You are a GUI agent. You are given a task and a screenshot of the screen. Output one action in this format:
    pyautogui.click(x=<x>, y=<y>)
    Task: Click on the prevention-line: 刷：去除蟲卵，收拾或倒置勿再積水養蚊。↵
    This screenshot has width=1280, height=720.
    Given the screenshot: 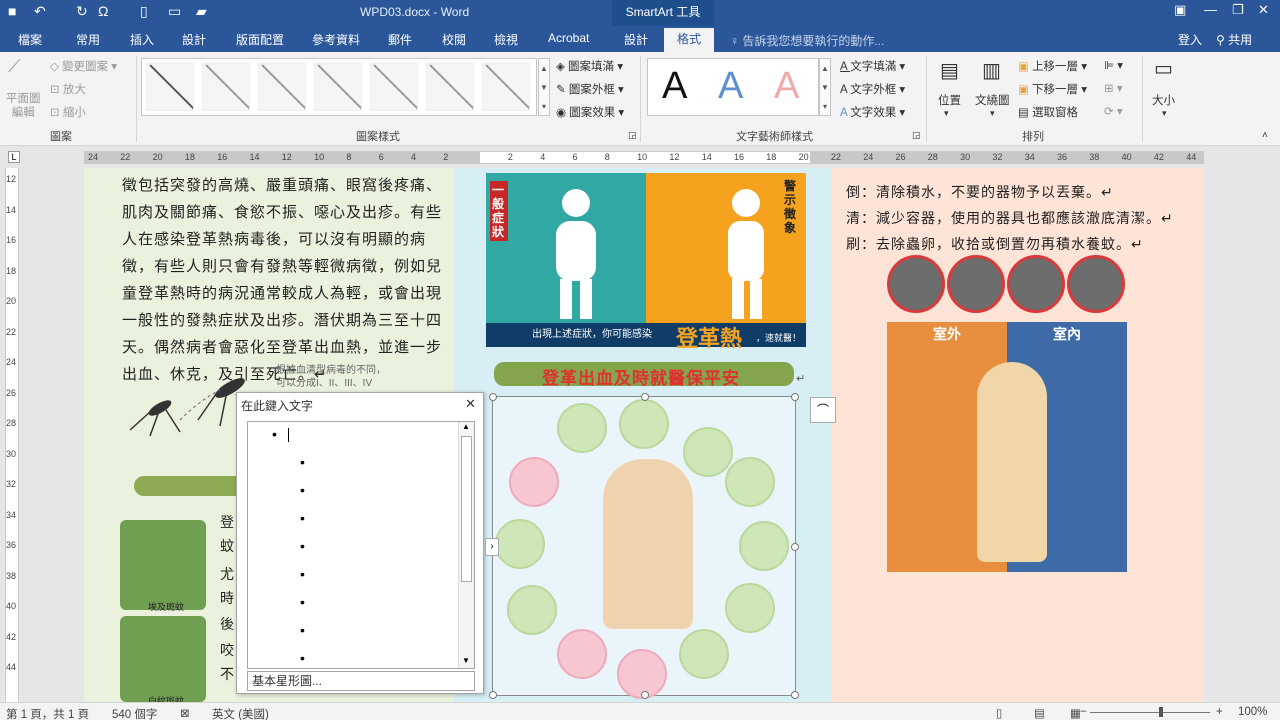 What is the action you would take?
    pyautogui.click(x=995, y=244)
    